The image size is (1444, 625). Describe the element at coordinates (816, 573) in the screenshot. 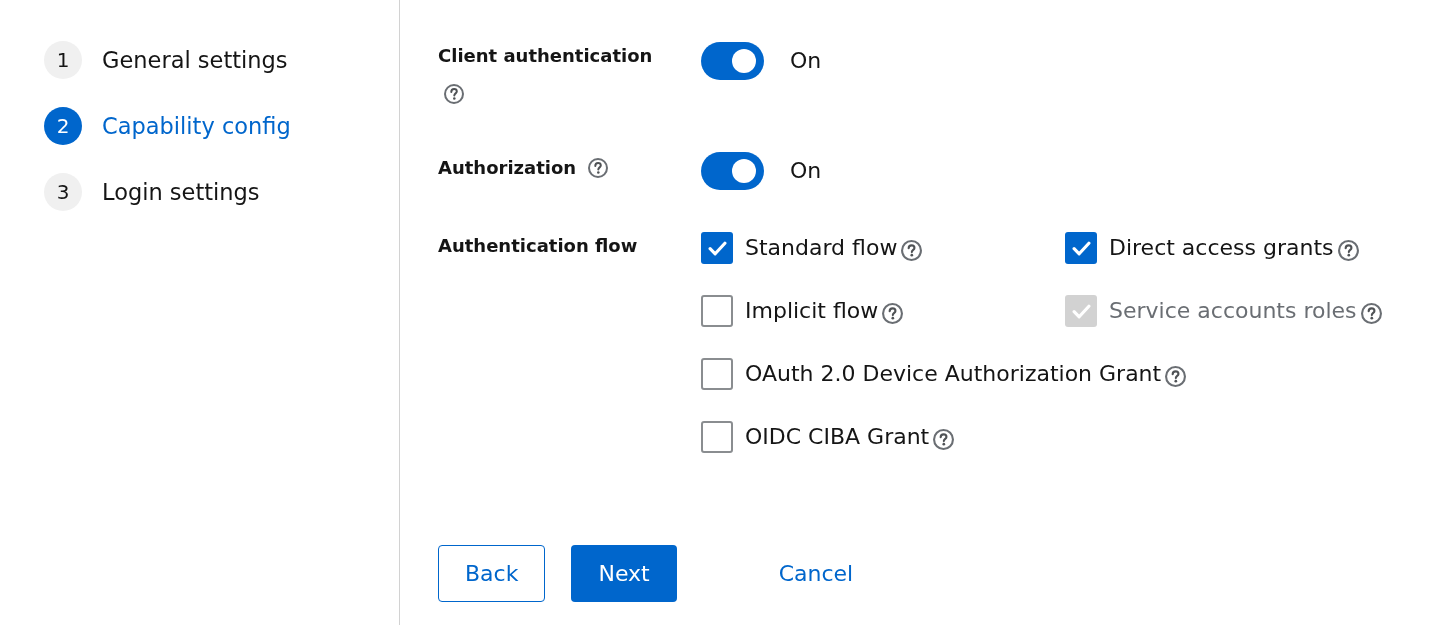

I see `link-button: Cancel` at that location.